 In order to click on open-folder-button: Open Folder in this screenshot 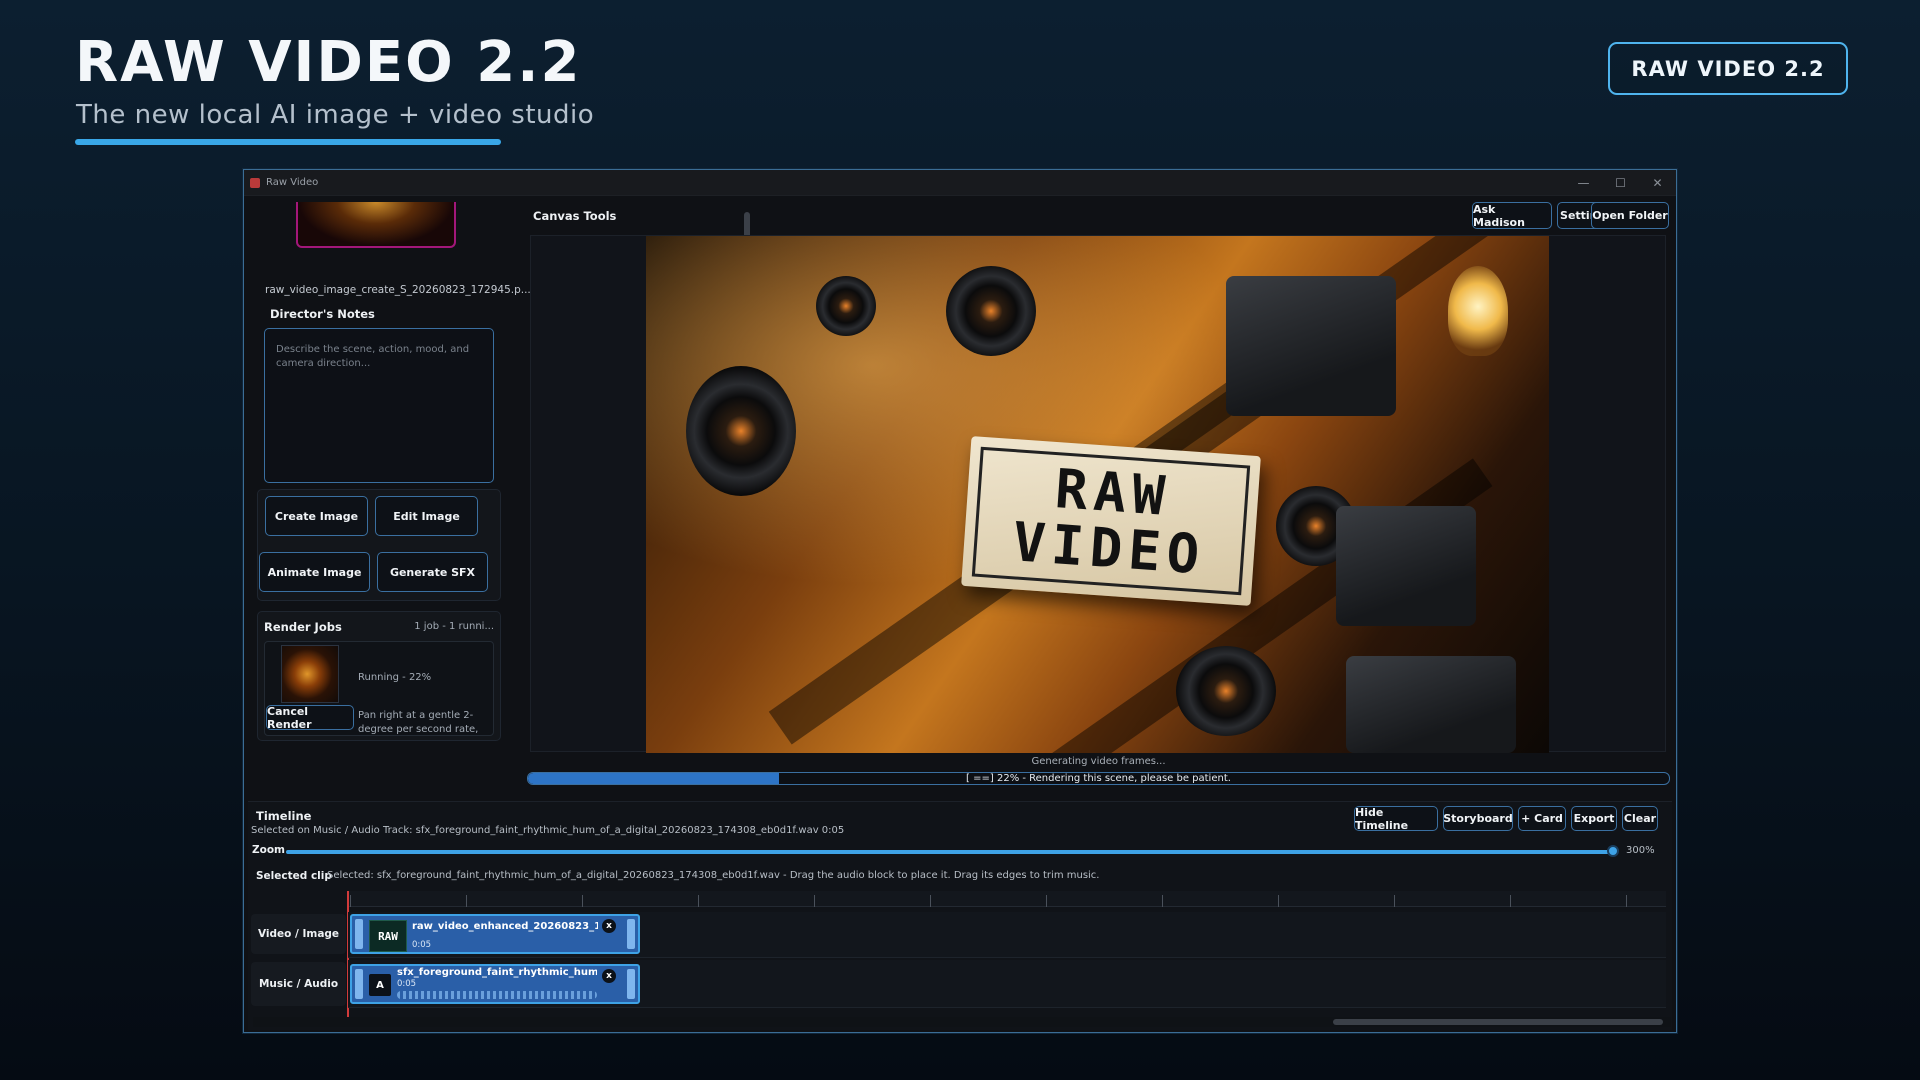, I will do `click(1630, 215)`.